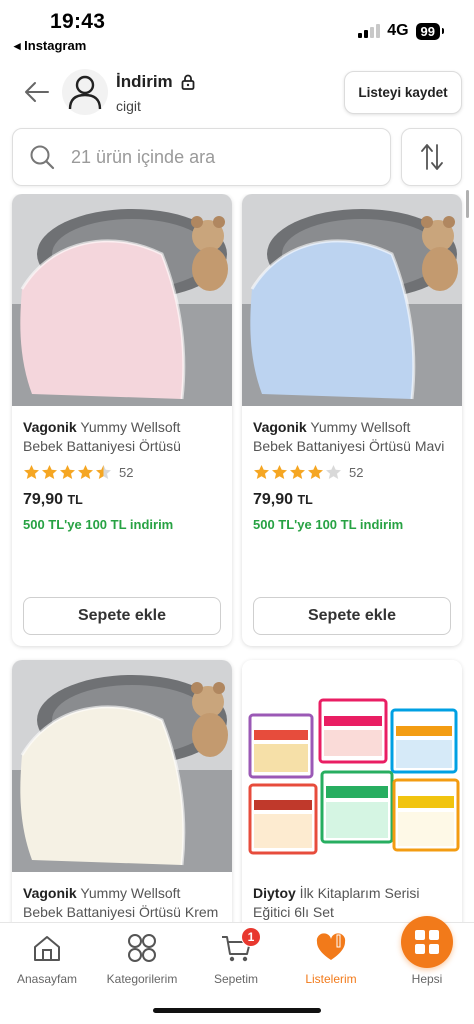  Describe the element at coordinates (211, 157) in the screenshot. I see `search-input` at that location.